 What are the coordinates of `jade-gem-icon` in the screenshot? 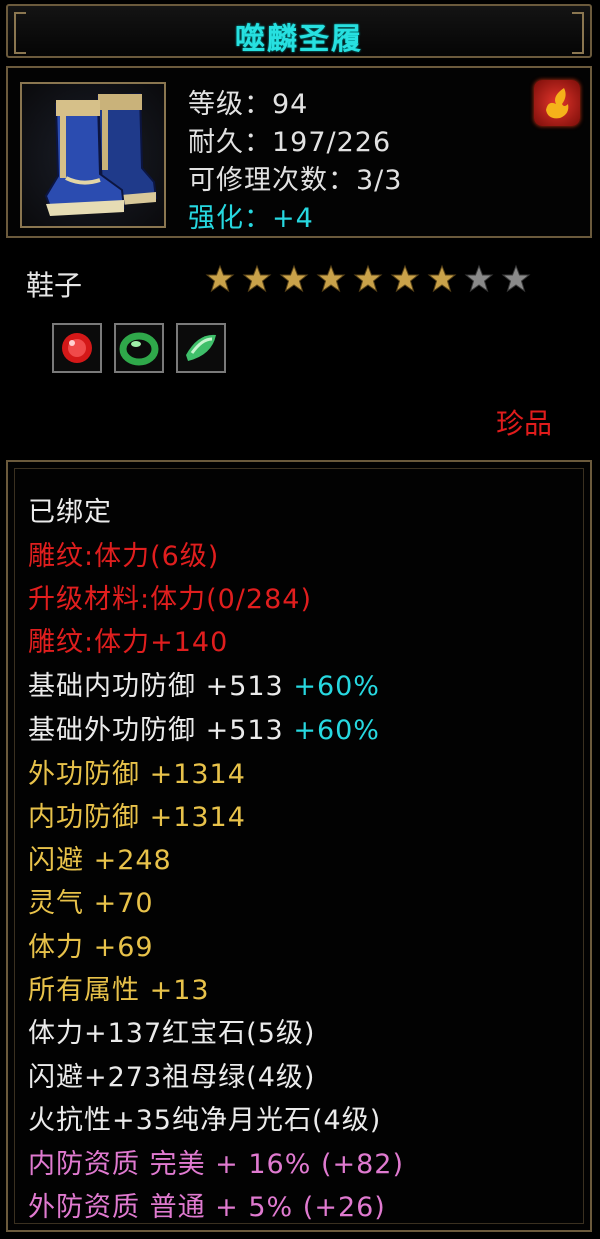 It's located at (201, 347).